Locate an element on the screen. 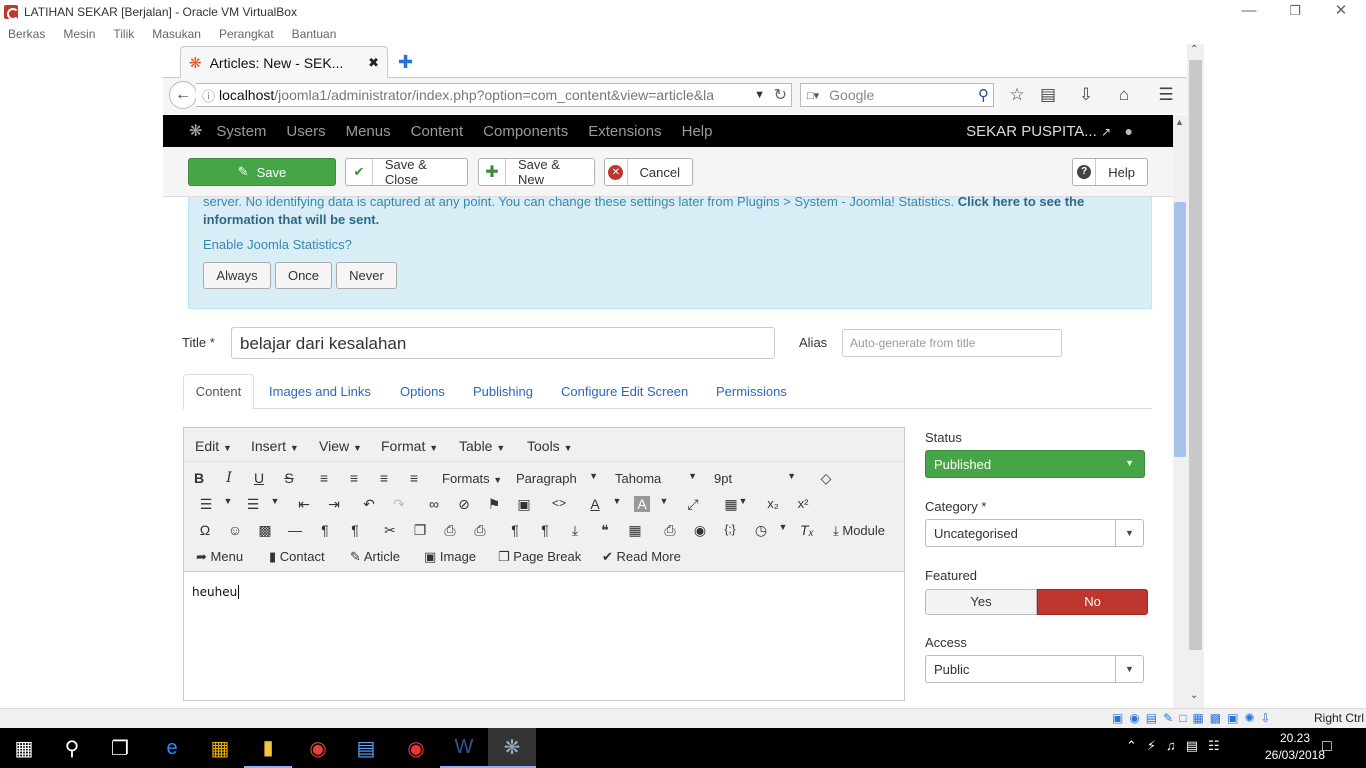 The width and height of the screenshot is (1366, 768). horizontal-rule-icon: — is located at coordinates (295, 530).